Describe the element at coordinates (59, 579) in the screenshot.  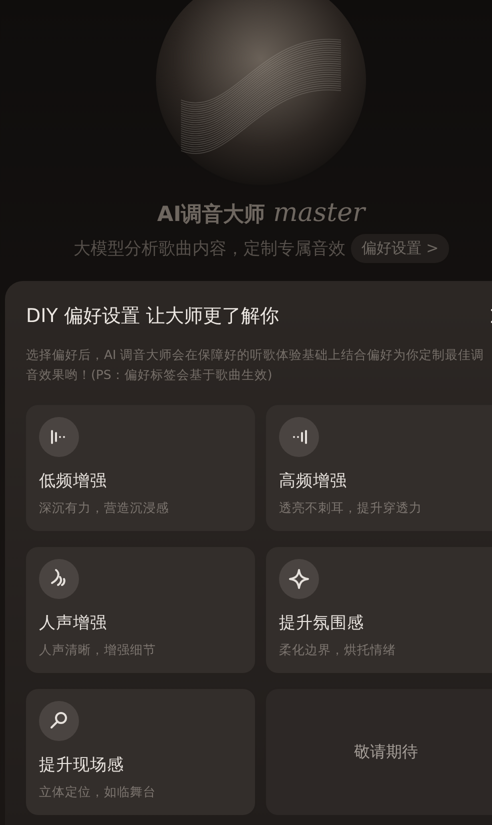
I see `voice-icon` at that location.